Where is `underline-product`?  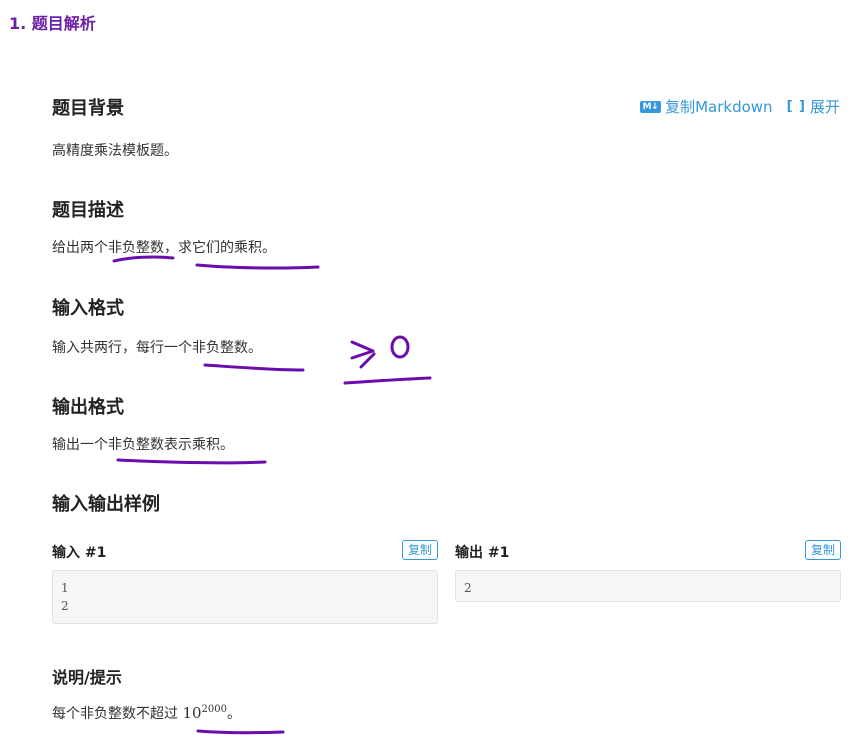 underline-product is located at coordinates (257, 266).